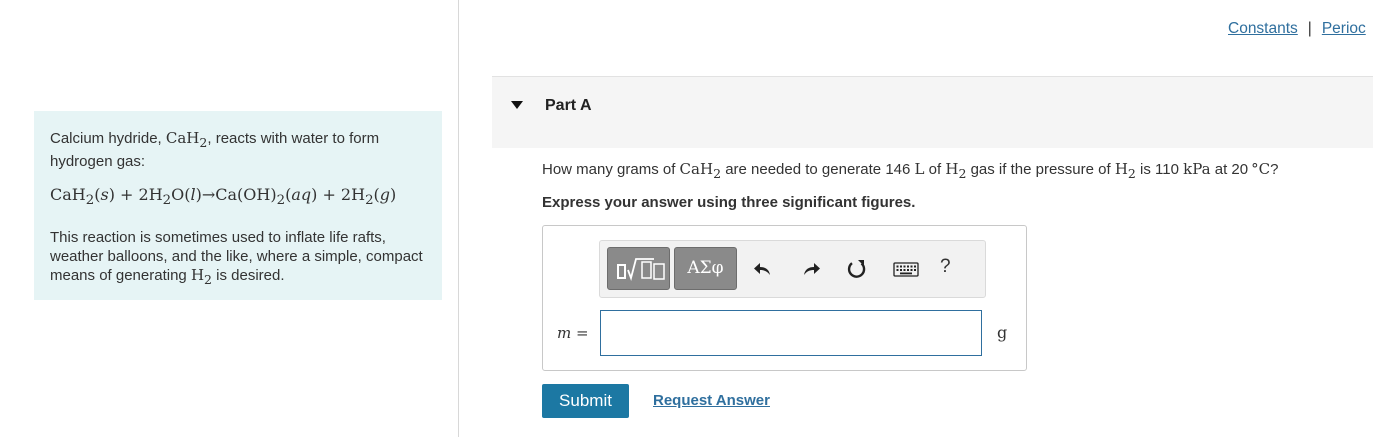 The image size is (1373, 437). What do you see at coordinates (517, 105) in the screenshot?
I see `collapse-caret-icon` at bounding box center [517, 105].